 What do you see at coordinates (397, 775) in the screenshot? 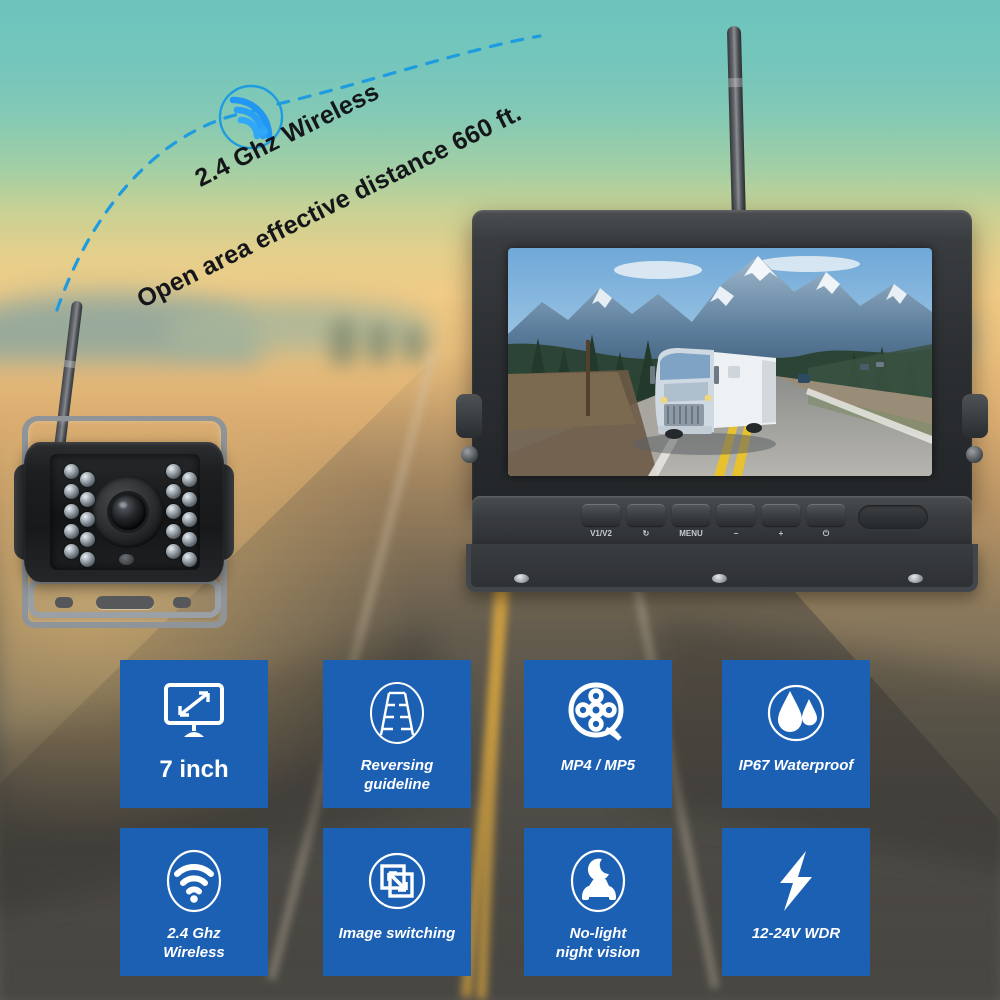
I see `feature-tile-label: Reversing guideline` at bounding box center [397, 775].